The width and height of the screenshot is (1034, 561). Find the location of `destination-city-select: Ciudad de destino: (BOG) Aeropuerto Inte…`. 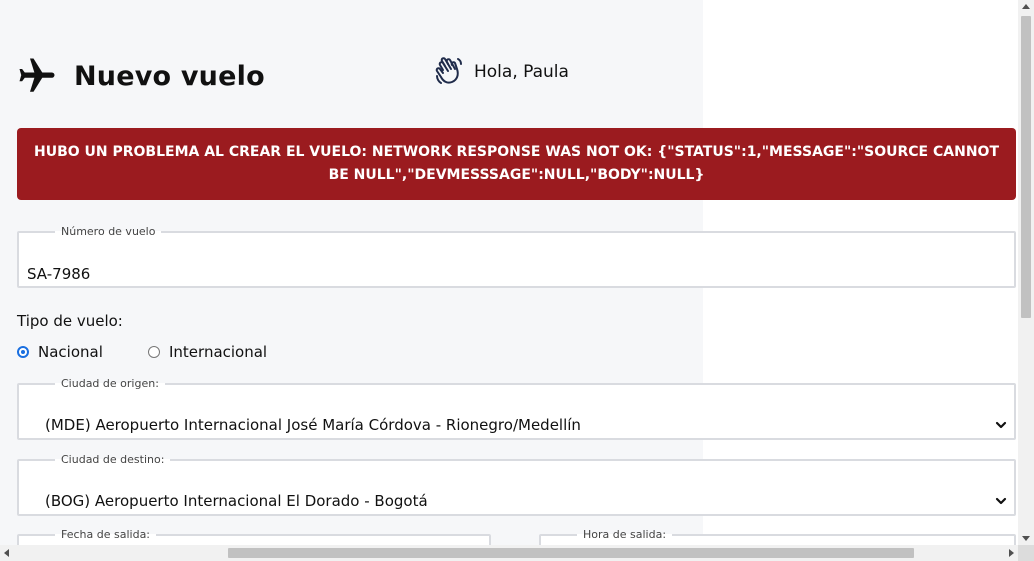

destination-city-select: Ciudad de destino: (BOG) Aeropuerto Inte… is located at coordinates (516, 484).